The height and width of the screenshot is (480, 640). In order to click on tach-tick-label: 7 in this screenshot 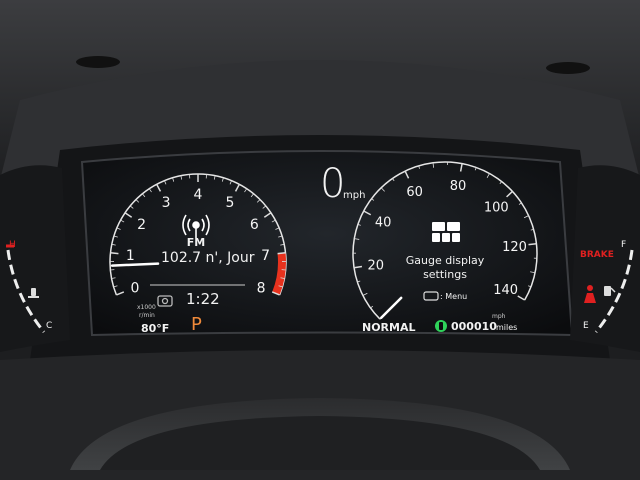, I will do `click(265, 256)`.